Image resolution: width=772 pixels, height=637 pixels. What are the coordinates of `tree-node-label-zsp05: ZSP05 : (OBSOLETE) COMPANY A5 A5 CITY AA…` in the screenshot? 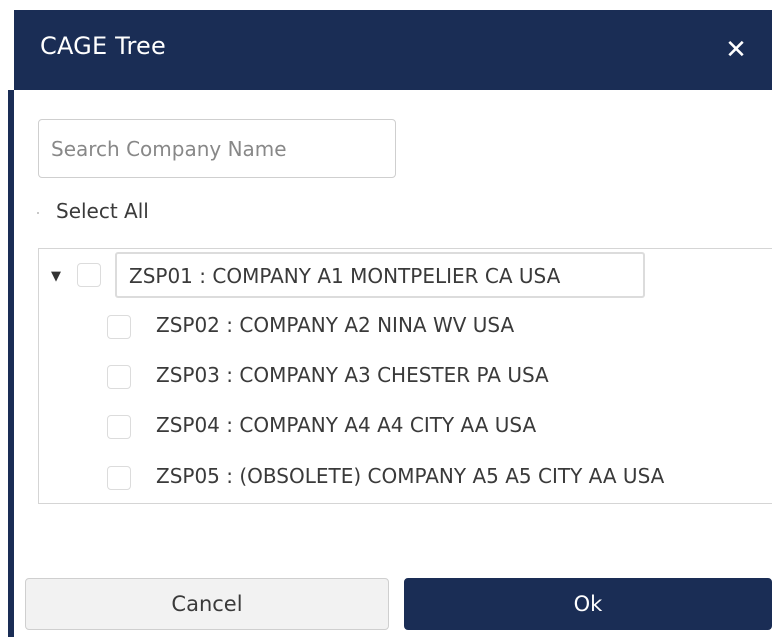 It's located at (410, 476).